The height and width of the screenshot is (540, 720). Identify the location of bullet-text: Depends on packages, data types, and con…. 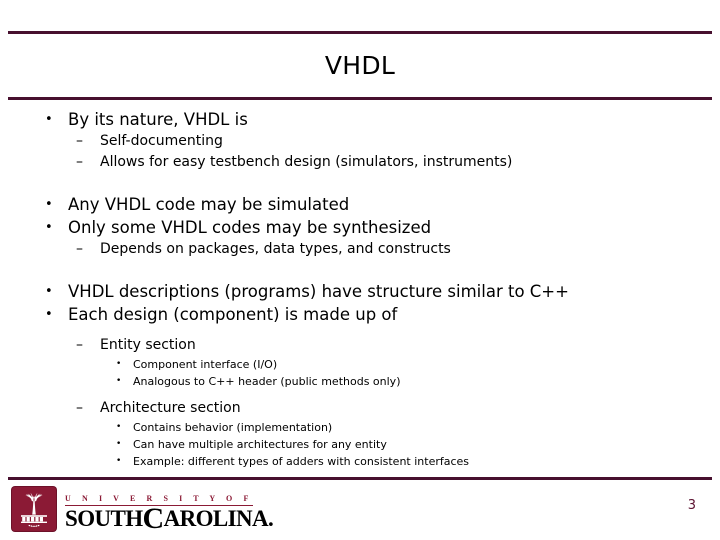
(275, 249).